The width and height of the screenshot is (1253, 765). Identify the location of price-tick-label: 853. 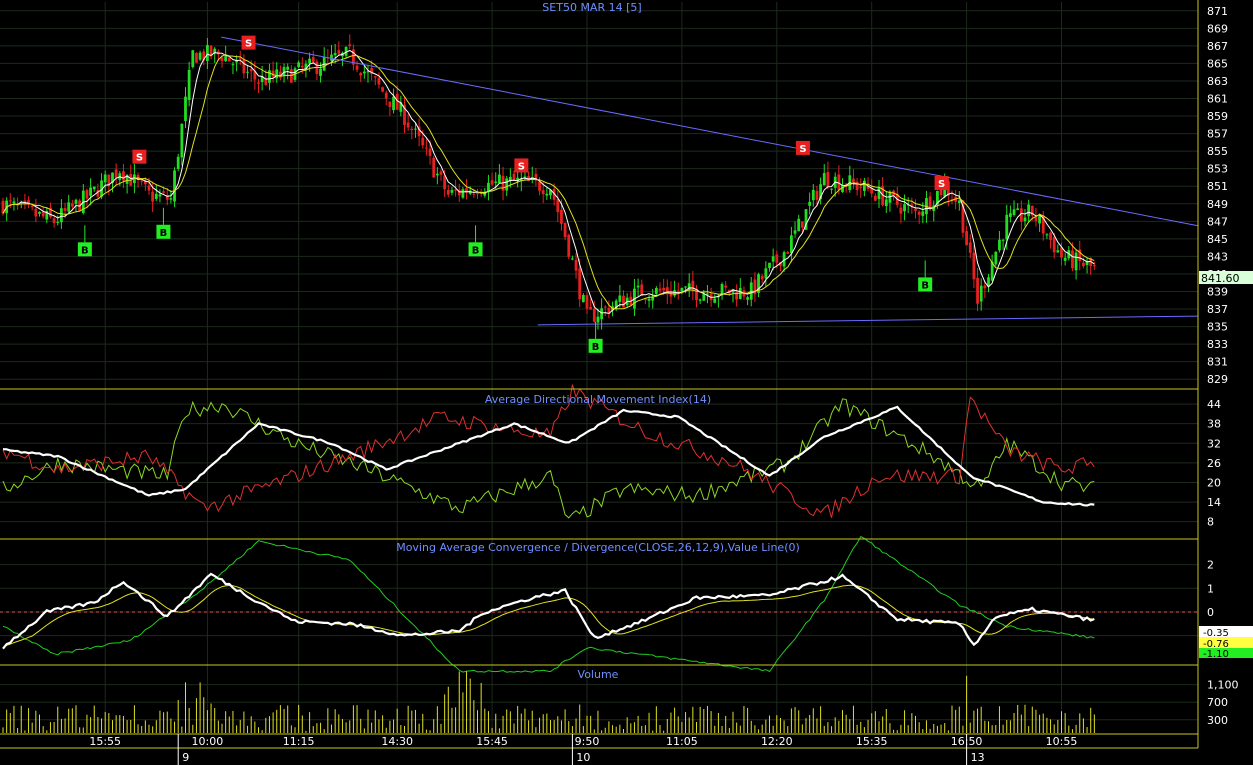
(1217, 169).